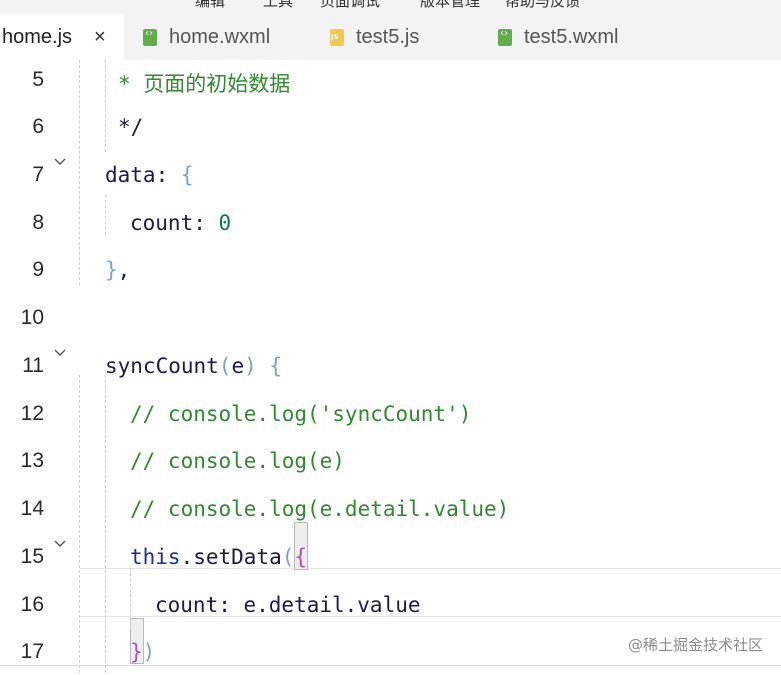 This screenshot has height=675, width=781. I want to click on code-token: this, so click(155, 557).